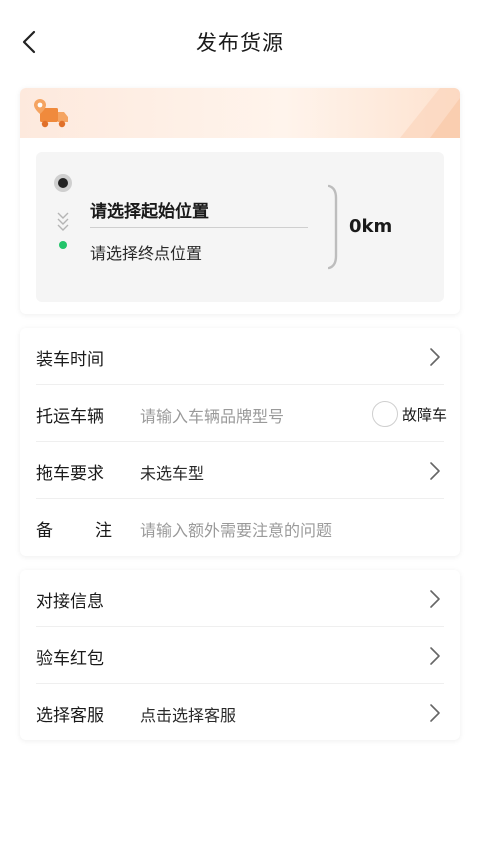 The image size is (480, 853). What do you see at coordinates (70, 417) in the screenshot?
I see `vehicle-label: 托运车辆` at bounding box center [70, 417].